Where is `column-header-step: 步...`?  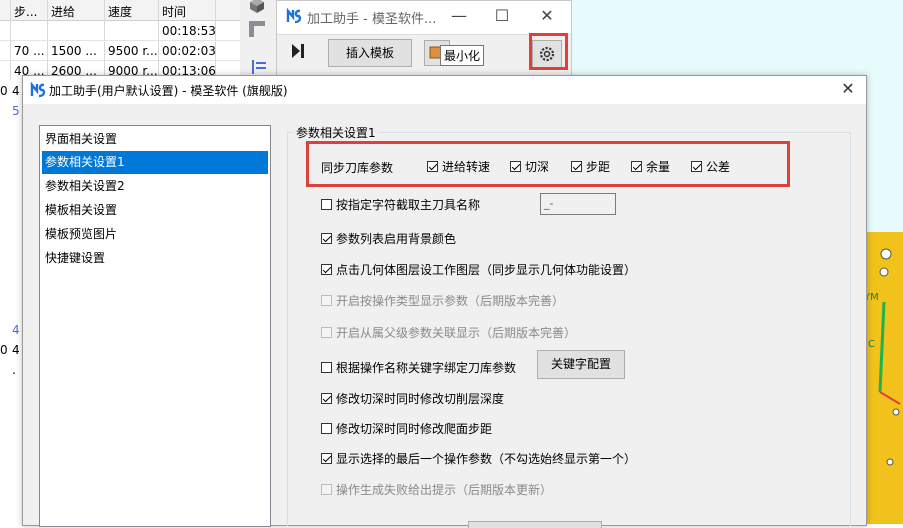 column-header-step: 步... is located at coordinates (25, 11).